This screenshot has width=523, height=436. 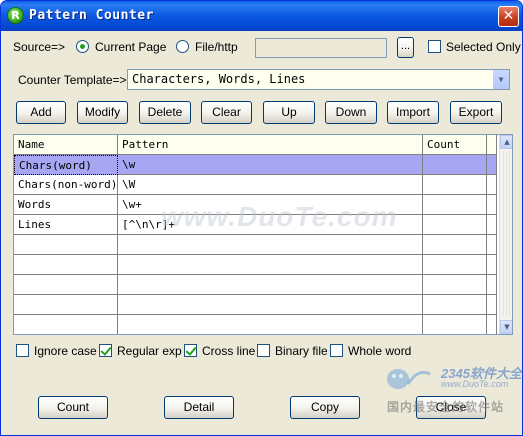 What do you see at coordinates (270, 185) in the screenshot?
I see `row-pattern: \W` at bounding box center [270, 185].